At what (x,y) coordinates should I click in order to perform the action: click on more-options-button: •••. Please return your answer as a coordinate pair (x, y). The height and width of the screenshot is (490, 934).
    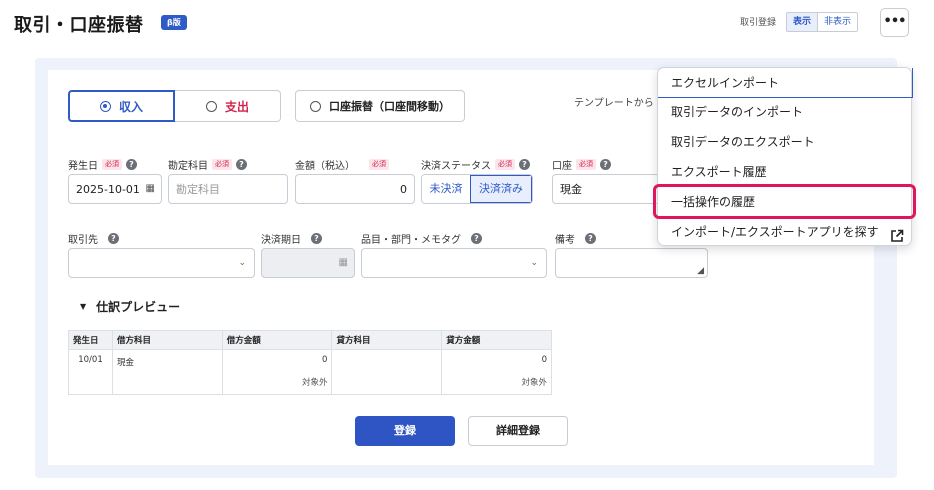
    Looking at the image, I should click on (894, 22).